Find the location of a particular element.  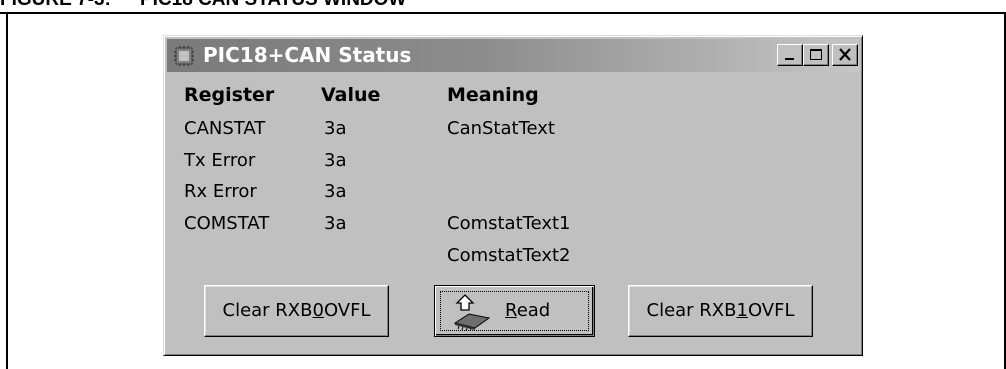

figure-caption: FIGURE 7-3: PIC18 CAN STATUS WINDOW is located at coordinates (350, 5).